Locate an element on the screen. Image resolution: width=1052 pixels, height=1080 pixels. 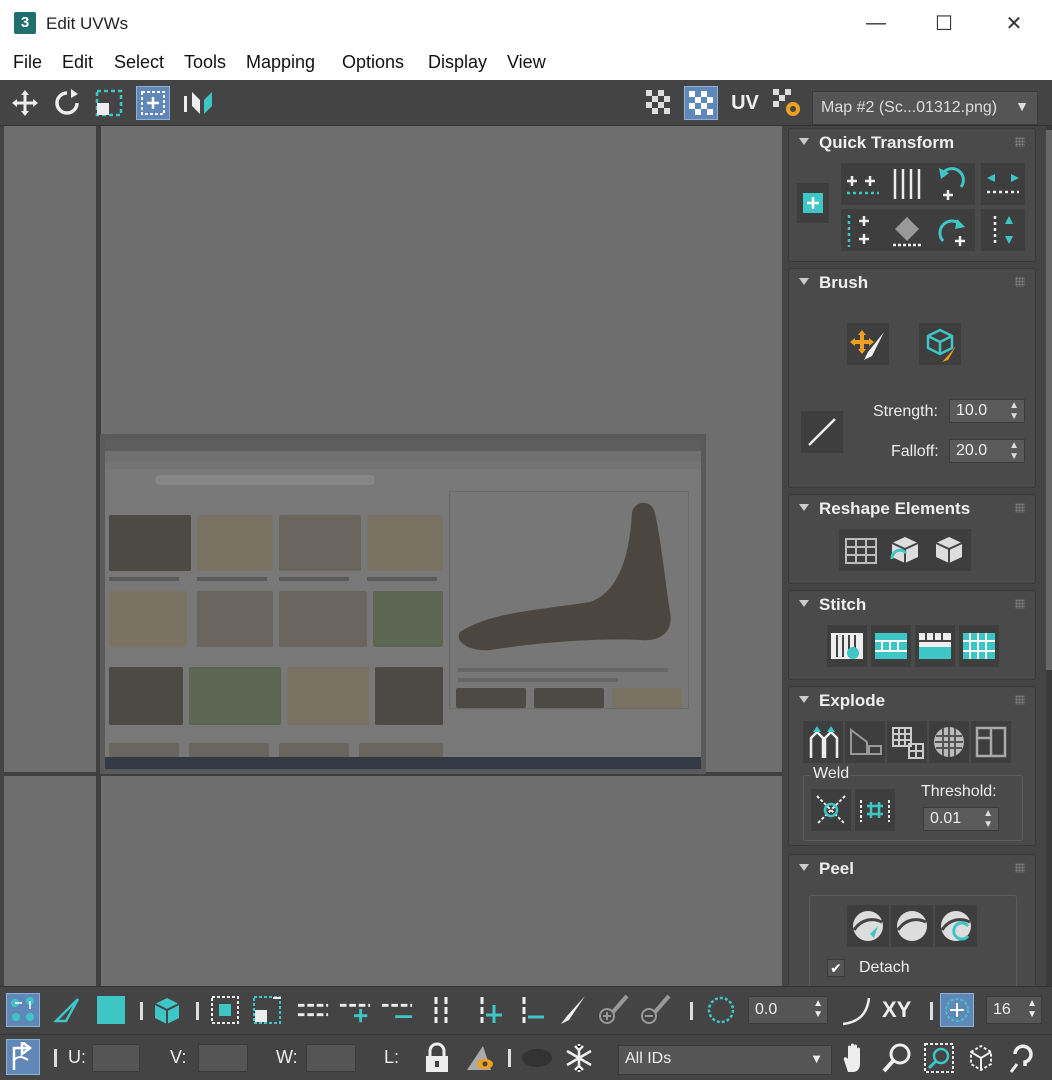
falloff-spinner: 20.0 ▲ ▼ is located at coordinates (987, 451).